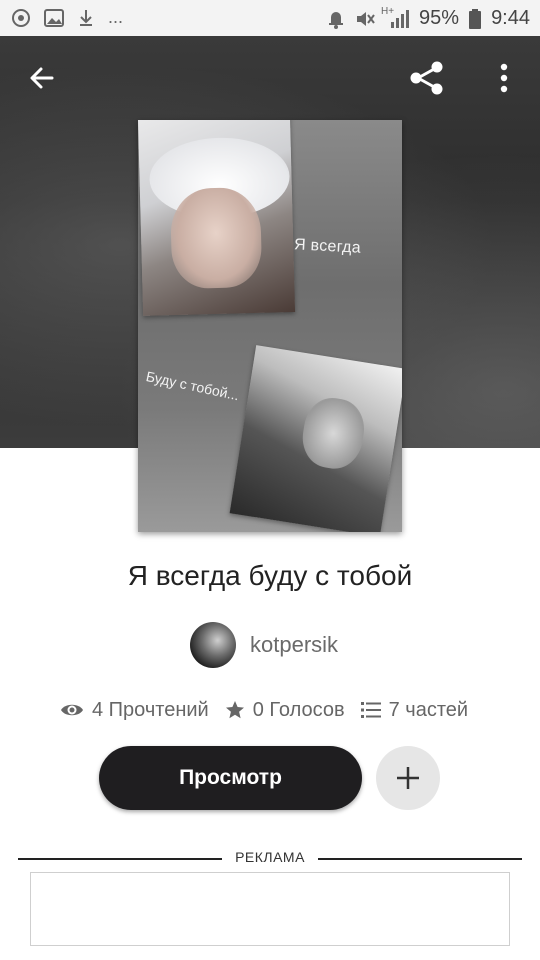  What do you see at coordinates (475, 18) in the screenshot?
I see `battery-icon` at bounding box center [475, 18].